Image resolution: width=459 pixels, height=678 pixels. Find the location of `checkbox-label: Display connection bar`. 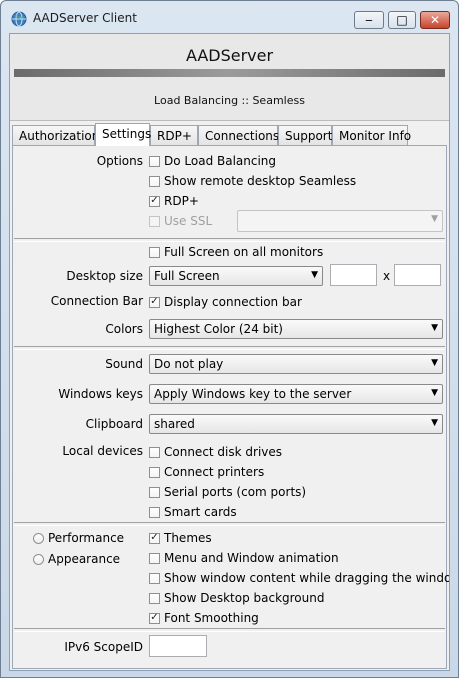

checkbox-label: Display connection bar is located at coordinates (233, 302).